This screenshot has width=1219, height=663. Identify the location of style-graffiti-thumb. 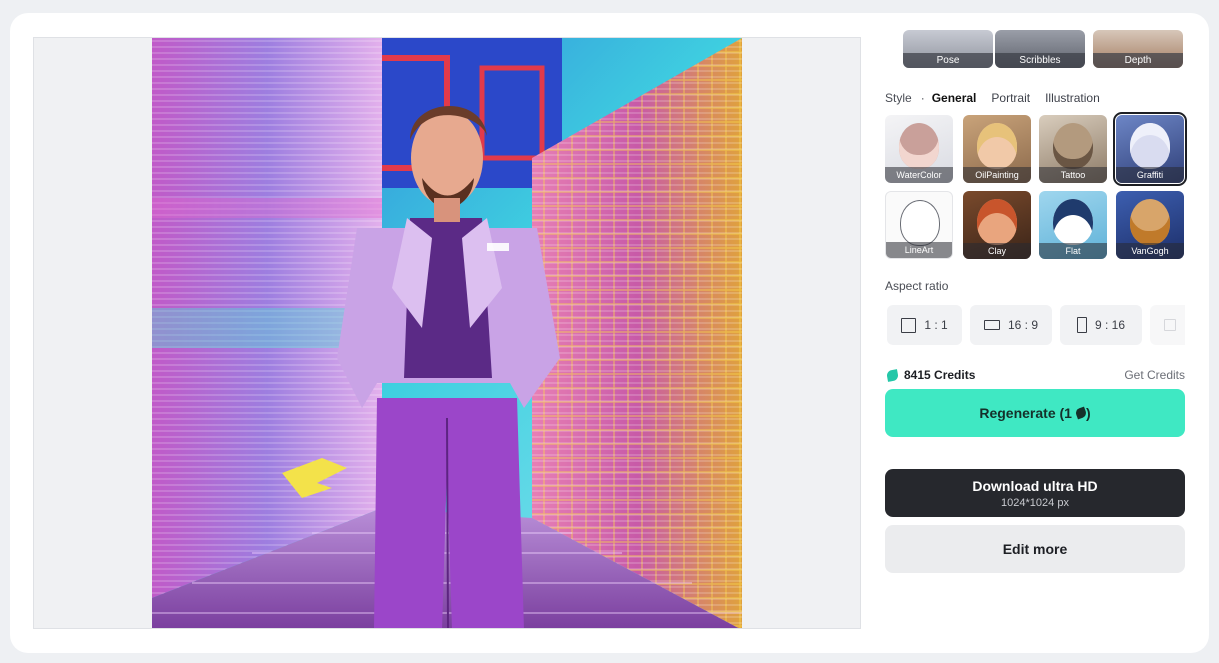
(1150, 146).